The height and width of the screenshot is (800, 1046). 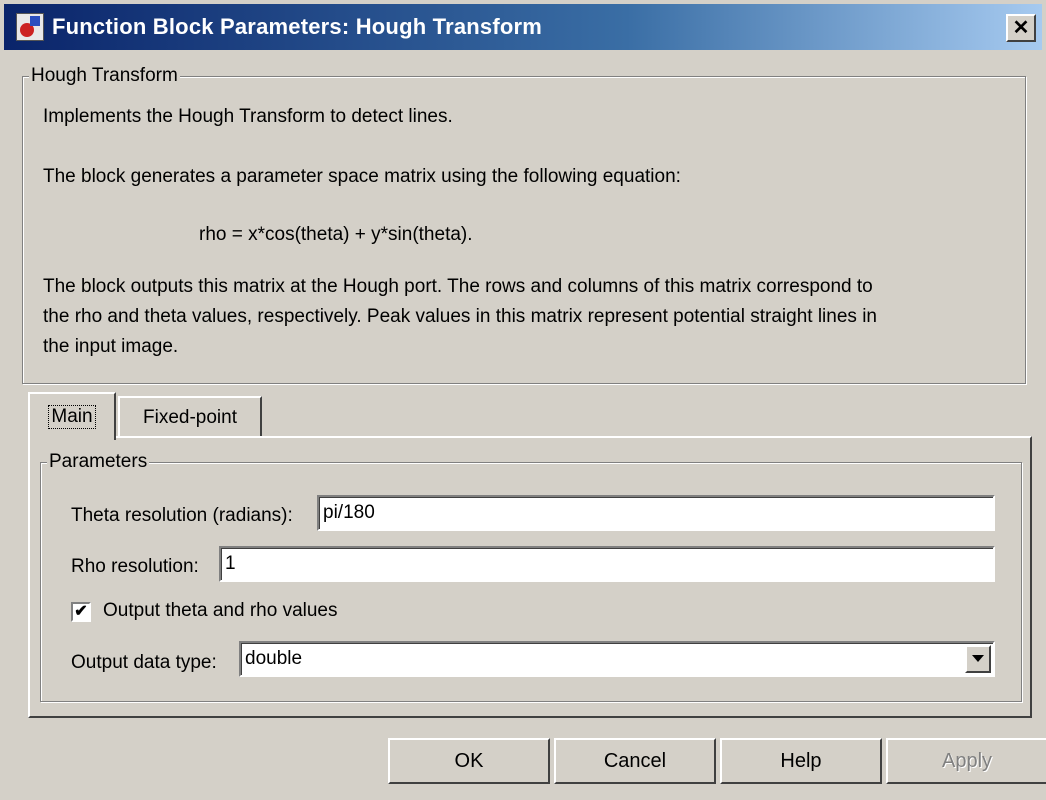 I want to click on apply-button: Apply, so click(x=966, y=761).